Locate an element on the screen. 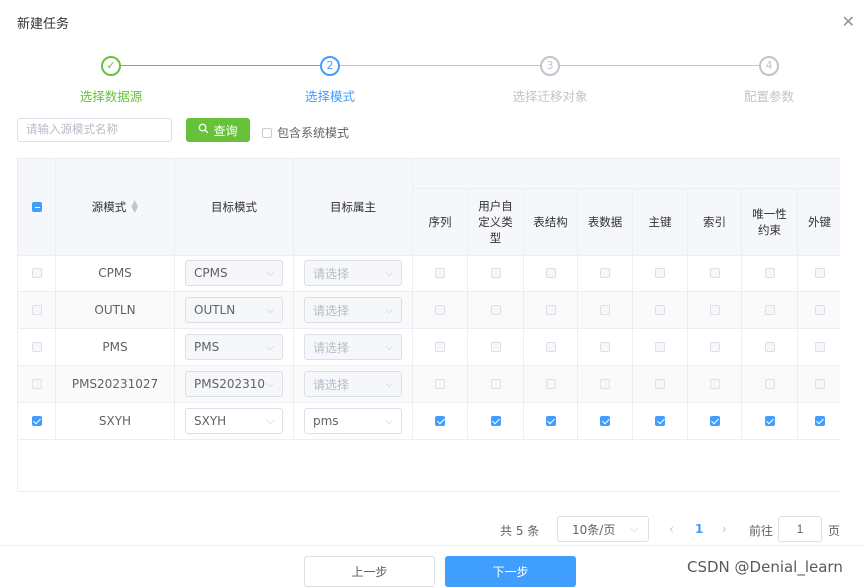  target-schema-select: PMS ⌵ is located at coordinates (234, 347).